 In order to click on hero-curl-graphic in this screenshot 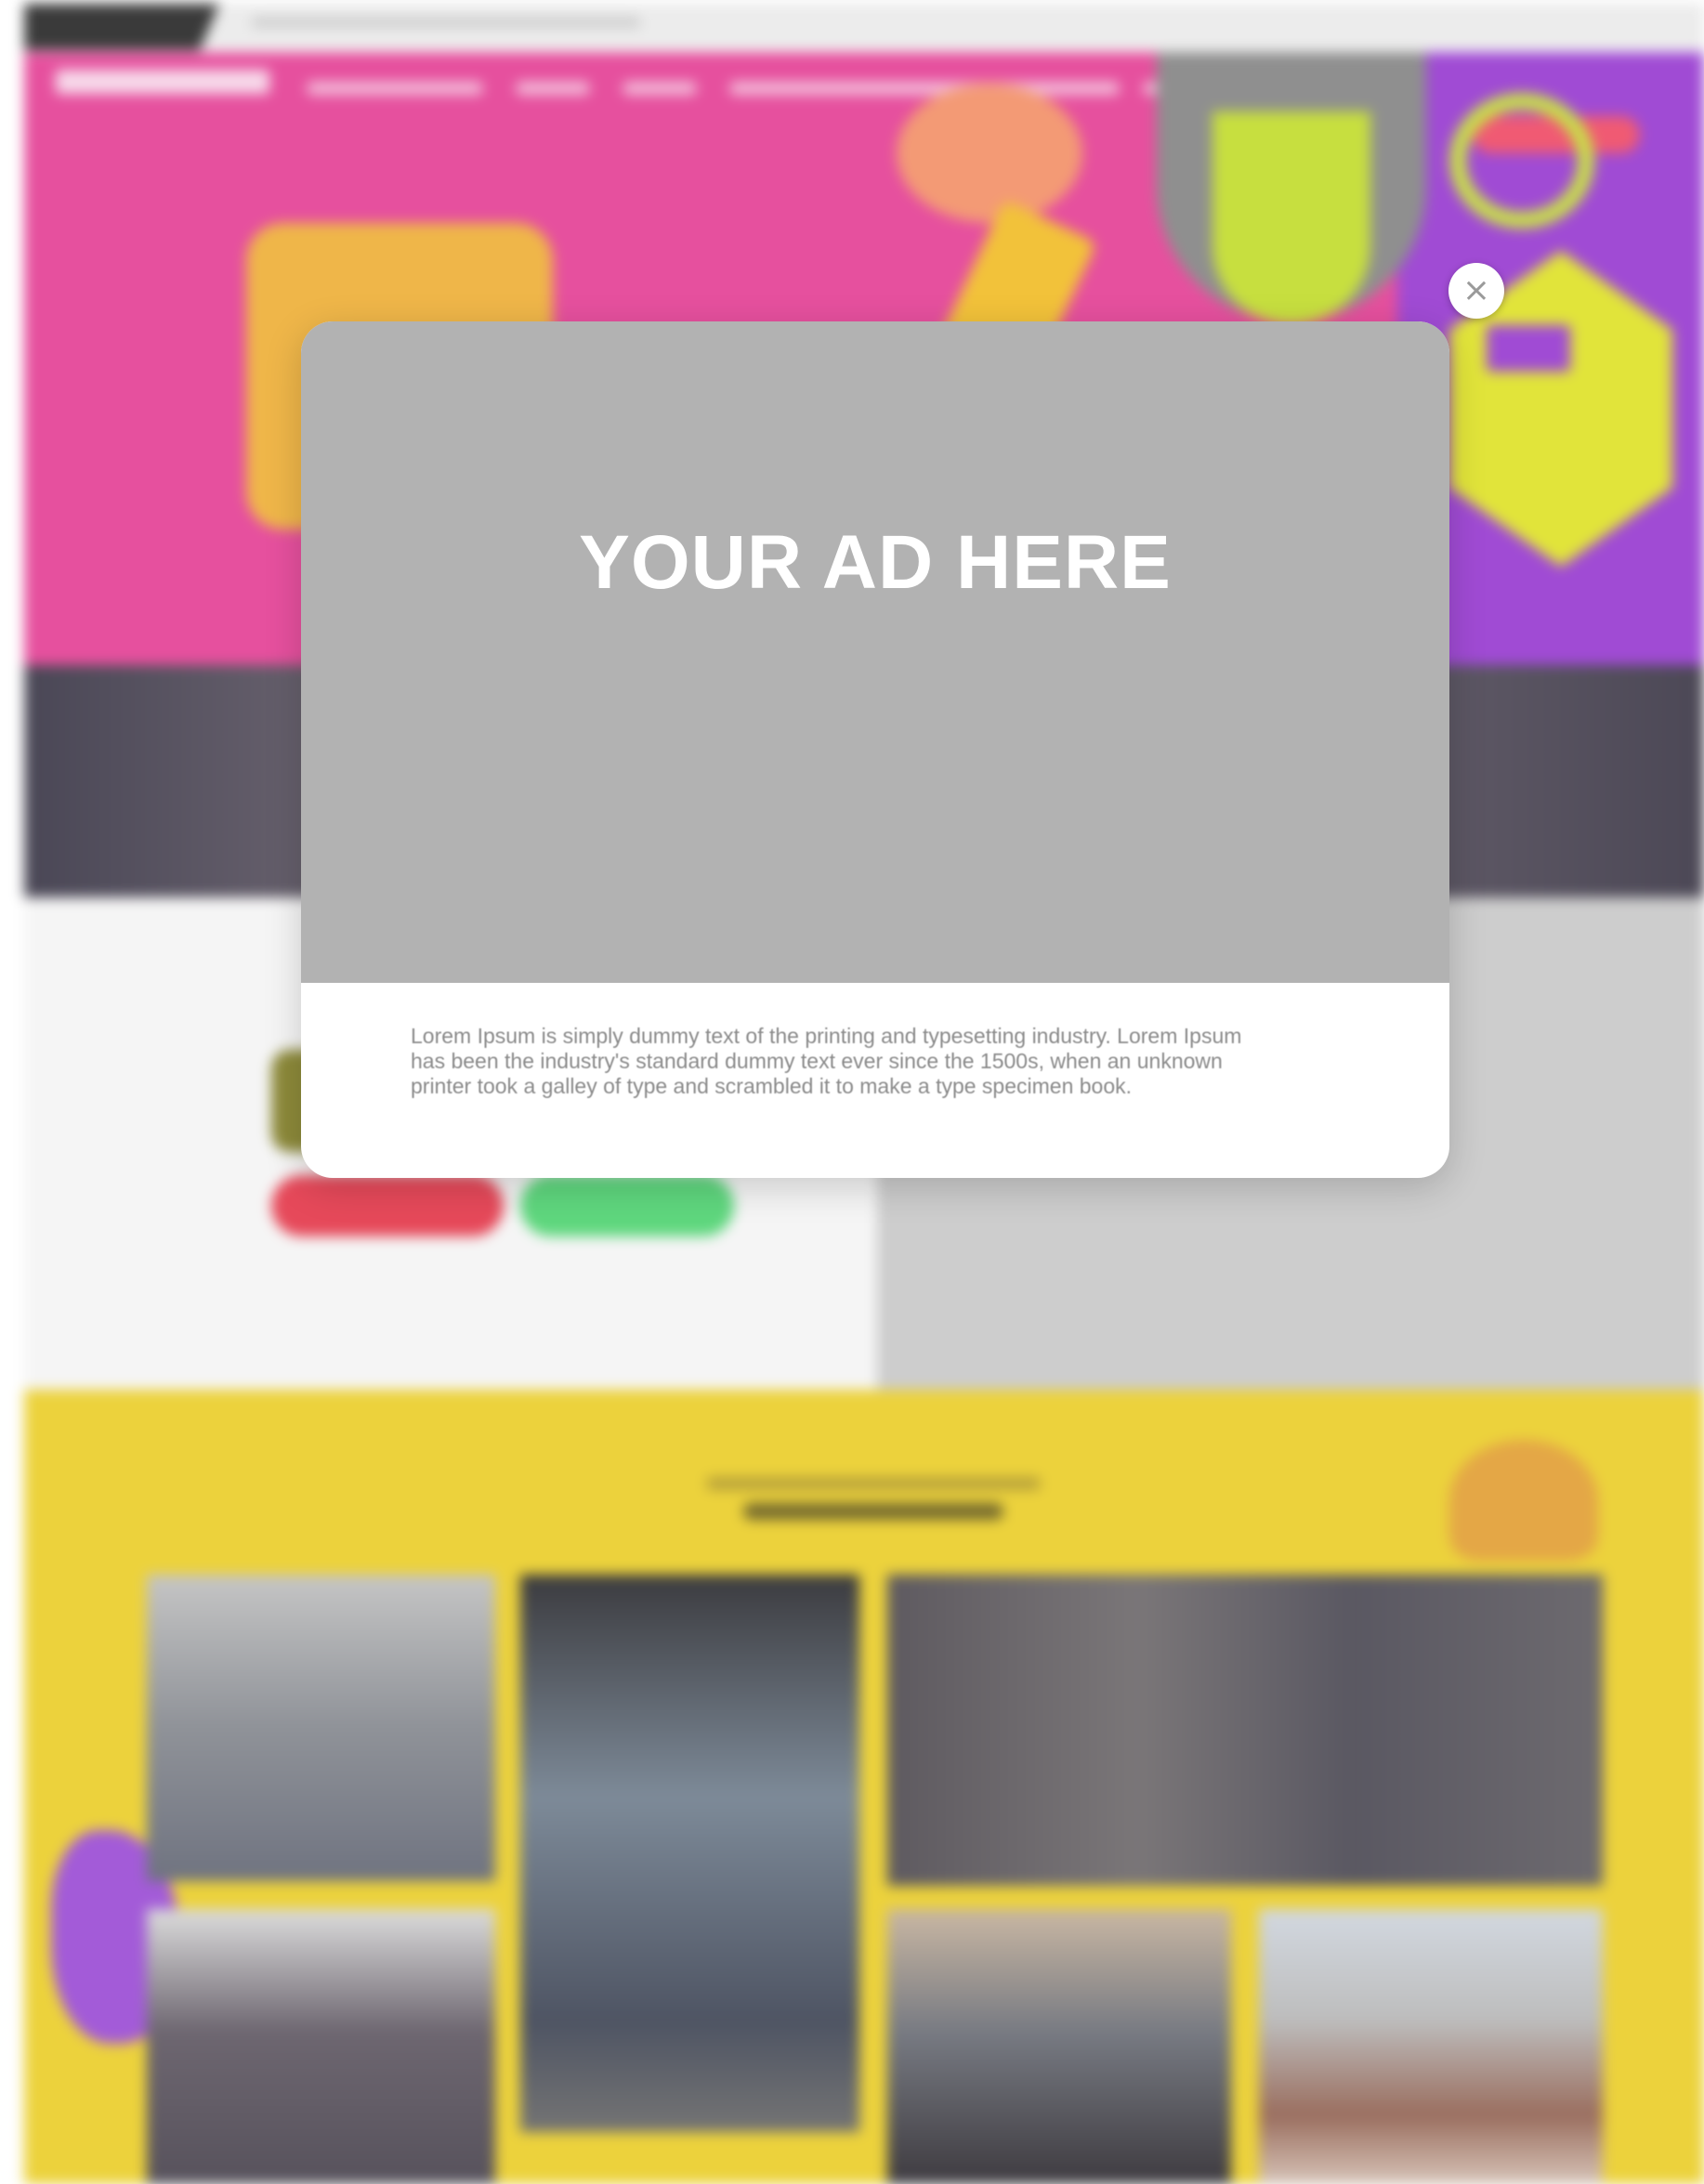, I will do `click(1521, 161)`.